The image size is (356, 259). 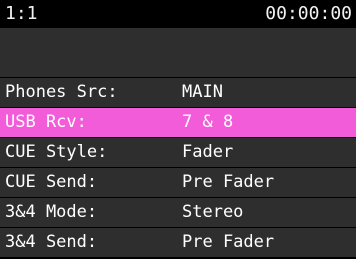 What do you see at coordinates (178, 14) in the screenshot?
I see `status-bar: 1:1 00:00:00` at bounding box center [178, 14].